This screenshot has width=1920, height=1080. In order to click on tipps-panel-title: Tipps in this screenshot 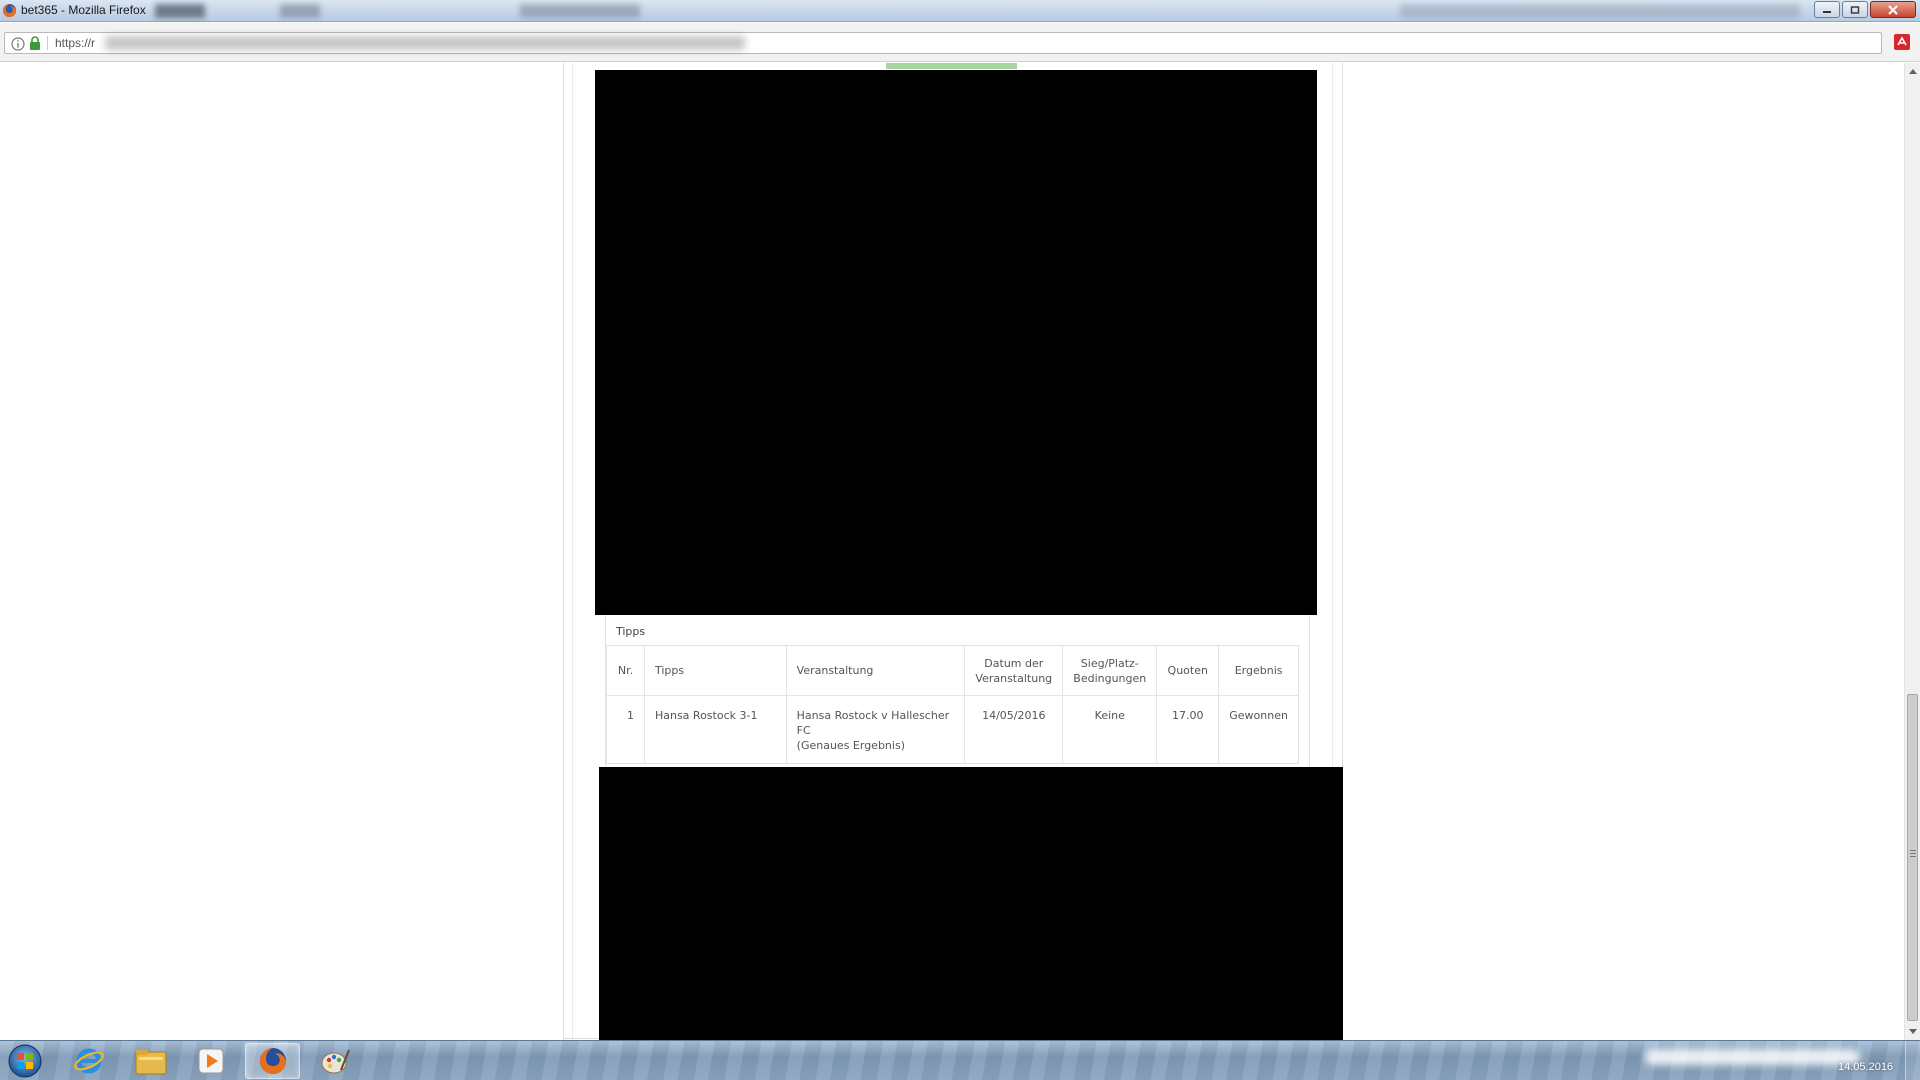, I will do `click(631, 631)`.